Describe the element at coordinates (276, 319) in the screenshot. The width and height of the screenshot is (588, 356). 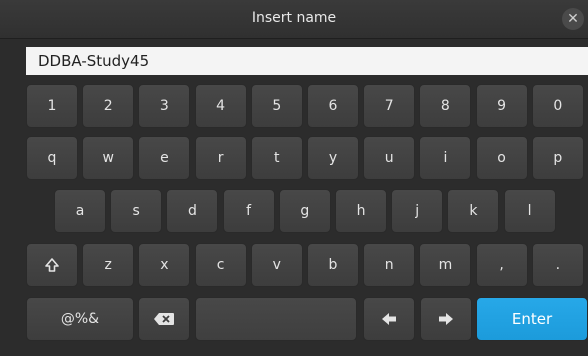
I see `space-key` at that location.